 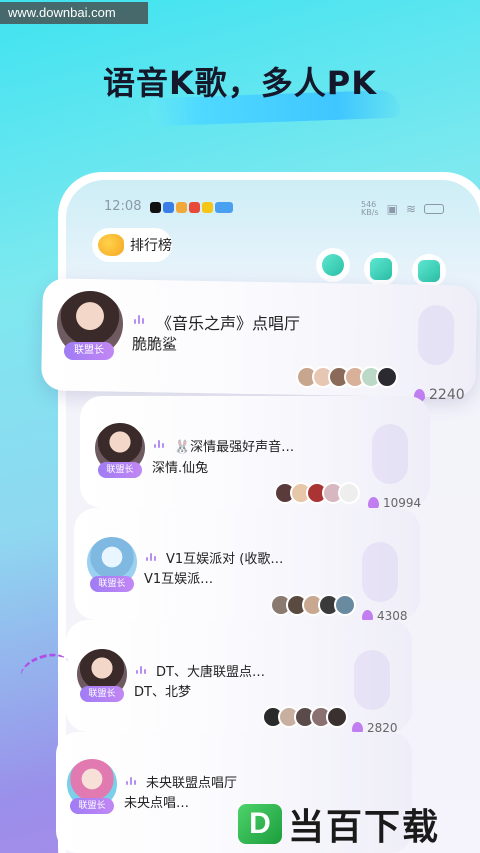 What do you see at coordinates (364, 827) in the screenshot?
I see `brand-name: 当百下载` at bounding box center [364, 827].